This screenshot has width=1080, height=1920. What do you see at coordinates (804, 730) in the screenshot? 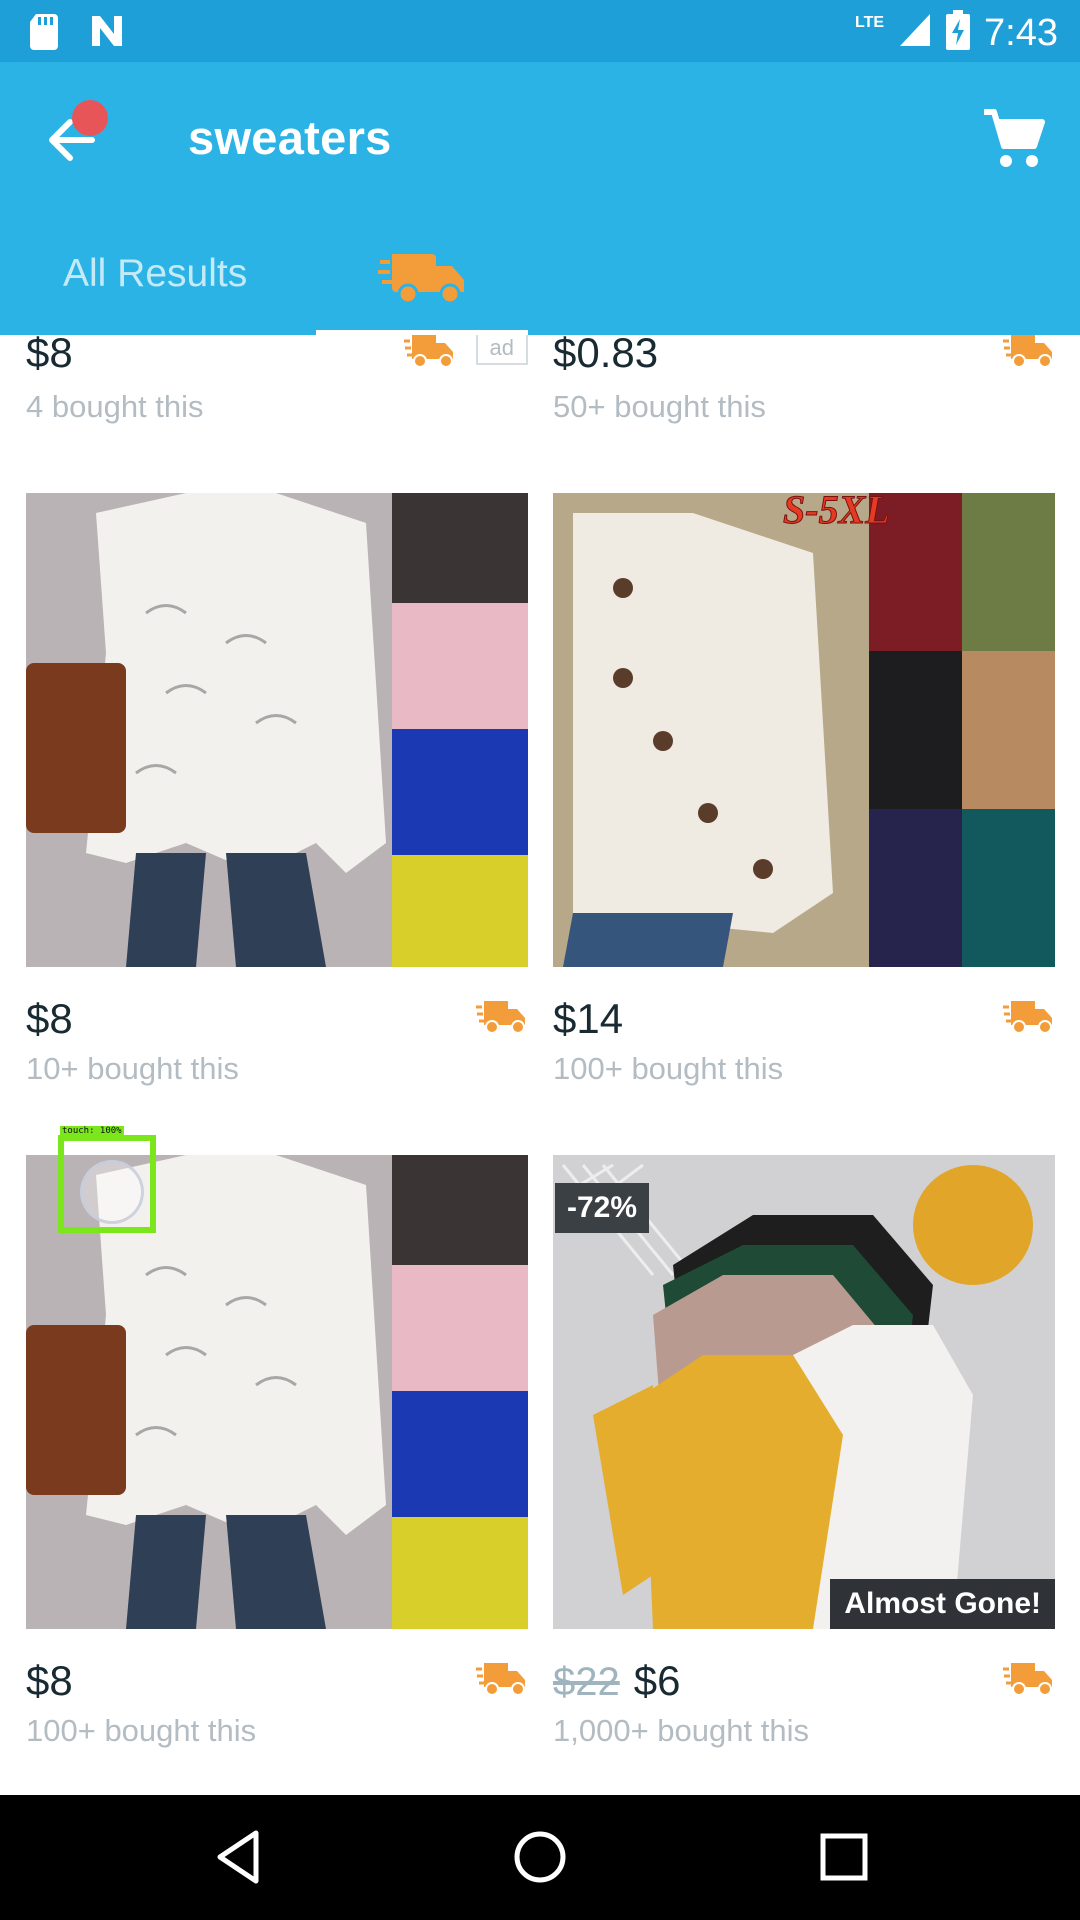
I see `product-image: S-5XL` at bounding box center [804, 730].